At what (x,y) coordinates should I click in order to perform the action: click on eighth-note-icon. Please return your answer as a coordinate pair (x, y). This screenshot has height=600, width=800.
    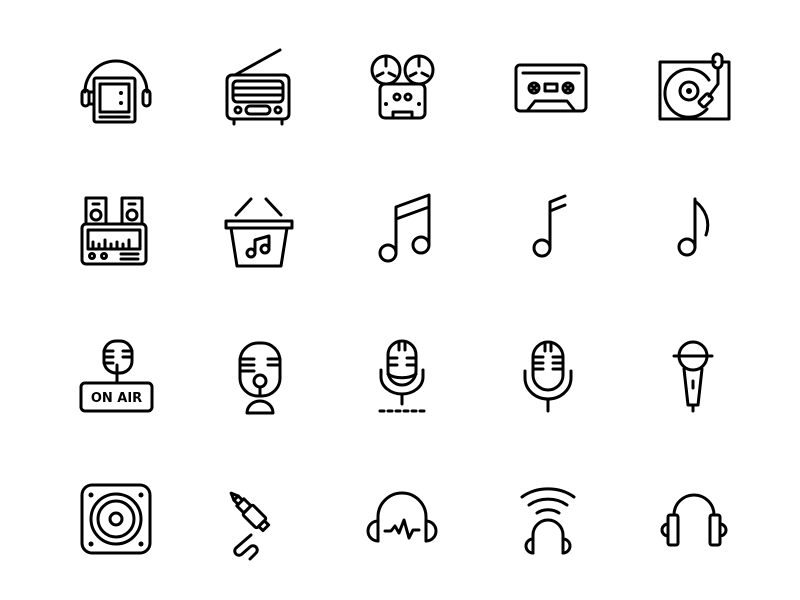
    Looking at the image, I should click on (694, 232).